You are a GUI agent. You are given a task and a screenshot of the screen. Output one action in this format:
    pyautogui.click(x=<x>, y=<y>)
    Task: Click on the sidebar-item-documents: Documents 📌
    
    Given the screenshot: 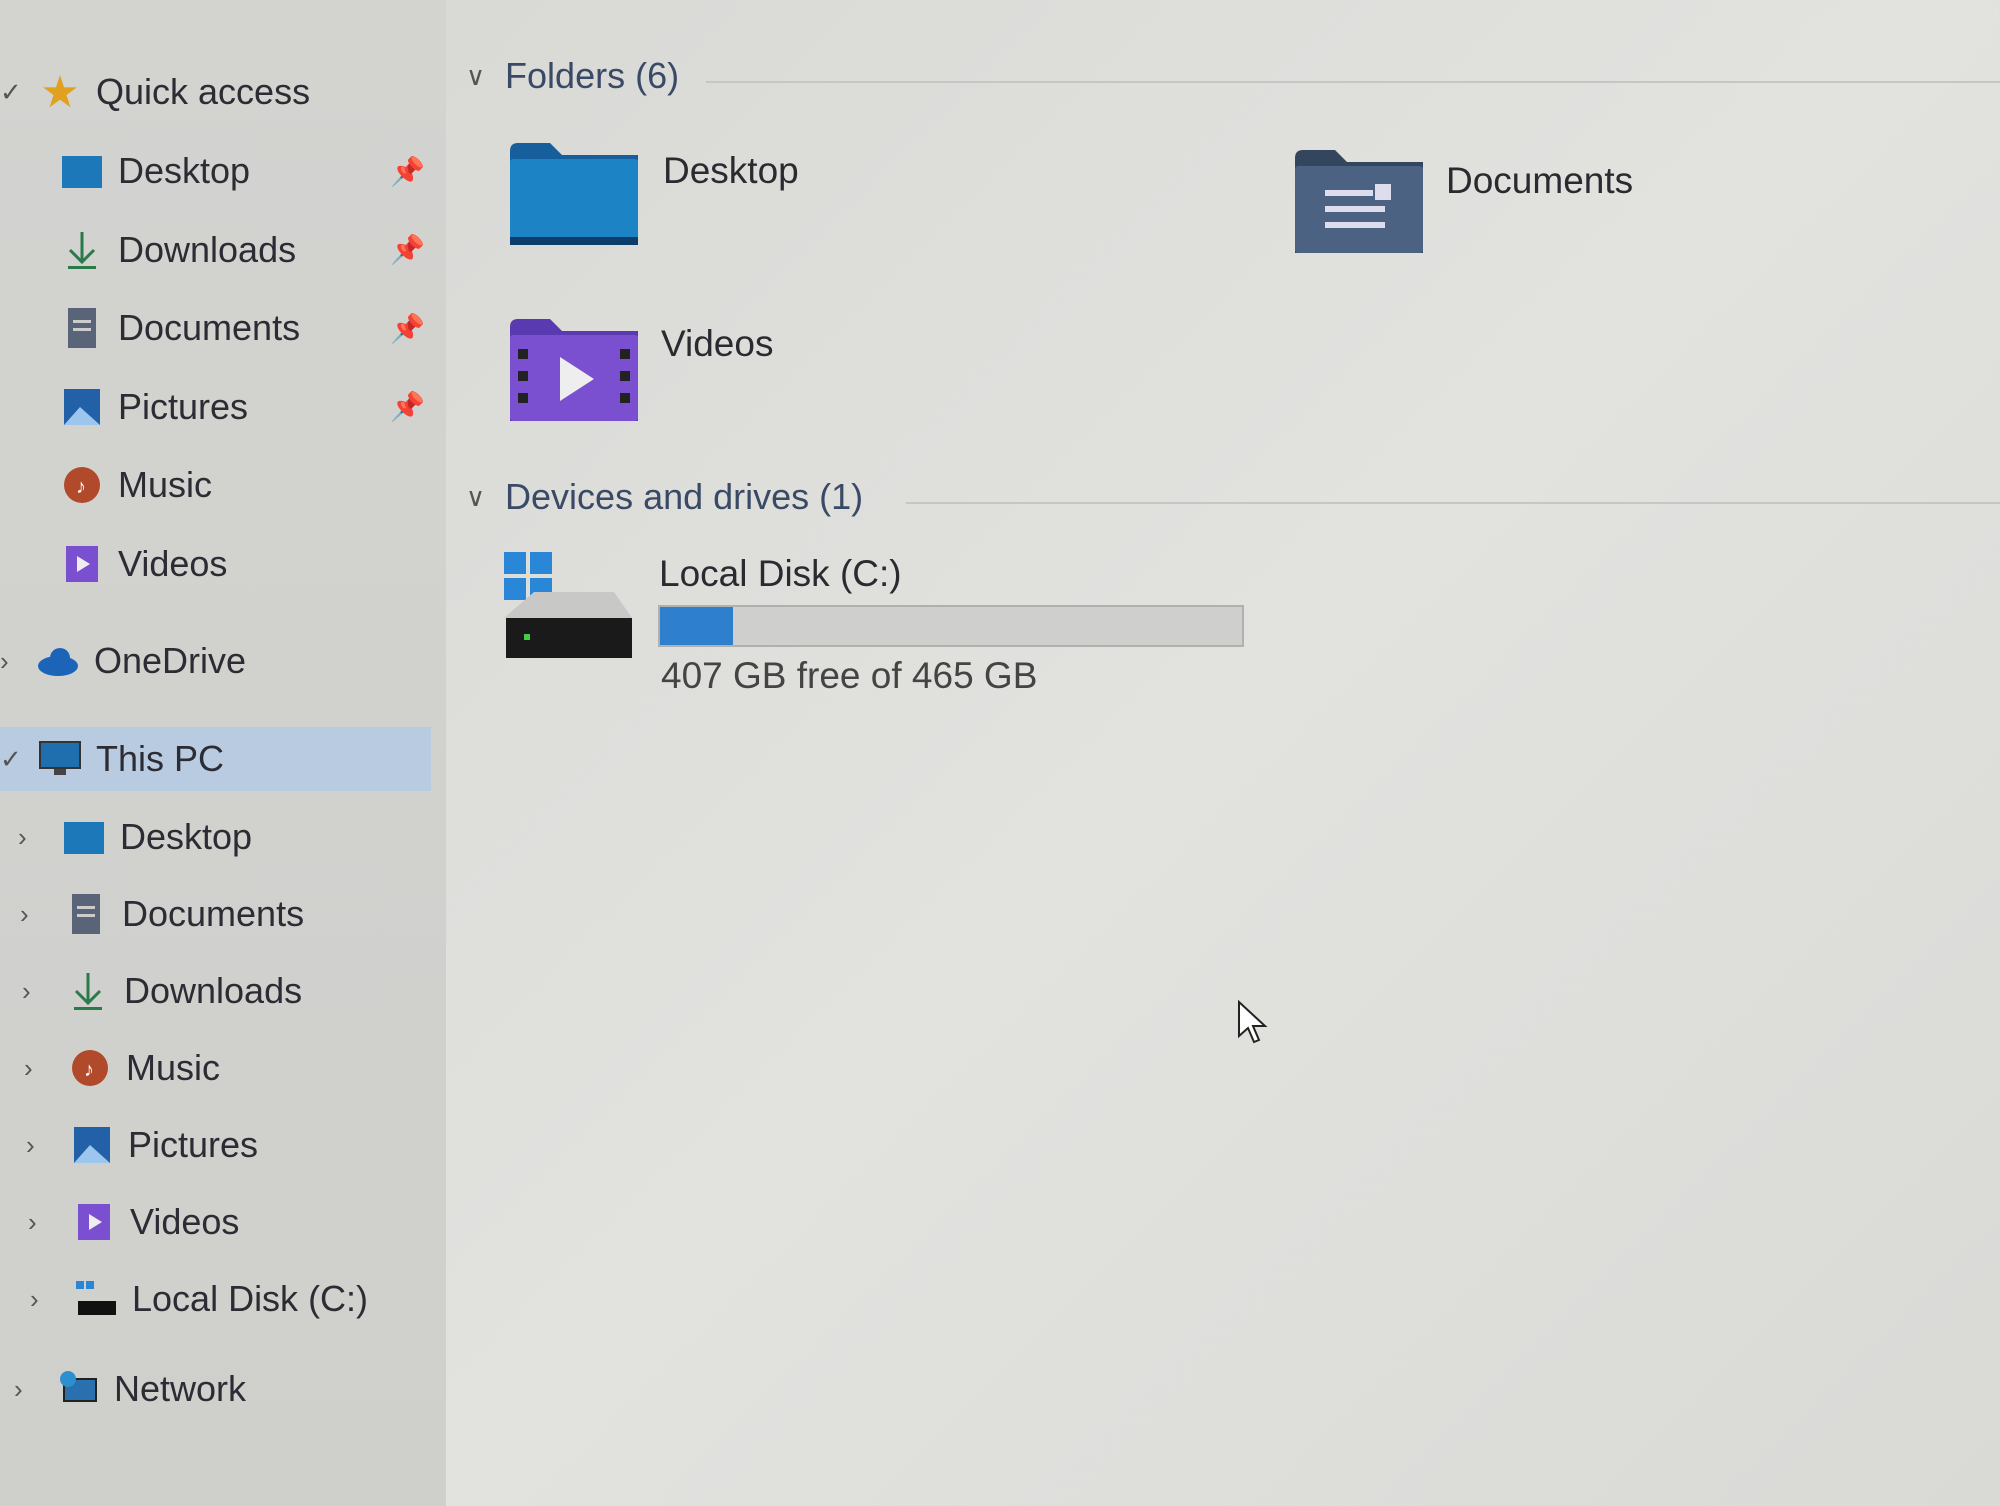 What is the action you would take?
    pyautogui.click(x=212, y=328)
    